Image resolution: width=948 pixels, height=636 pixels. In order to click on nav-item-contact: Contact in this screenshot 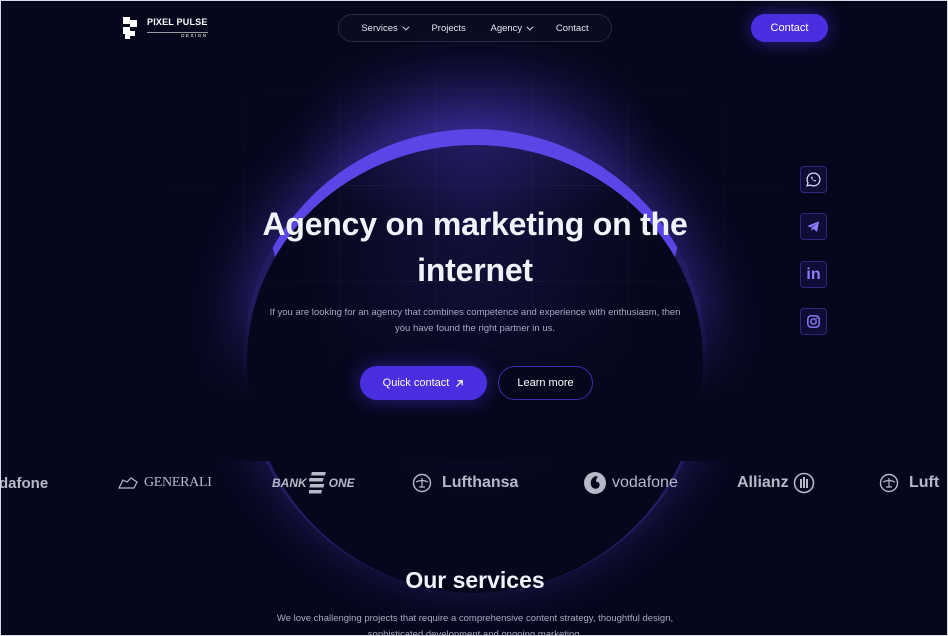, I will do `click(572, 28)`.